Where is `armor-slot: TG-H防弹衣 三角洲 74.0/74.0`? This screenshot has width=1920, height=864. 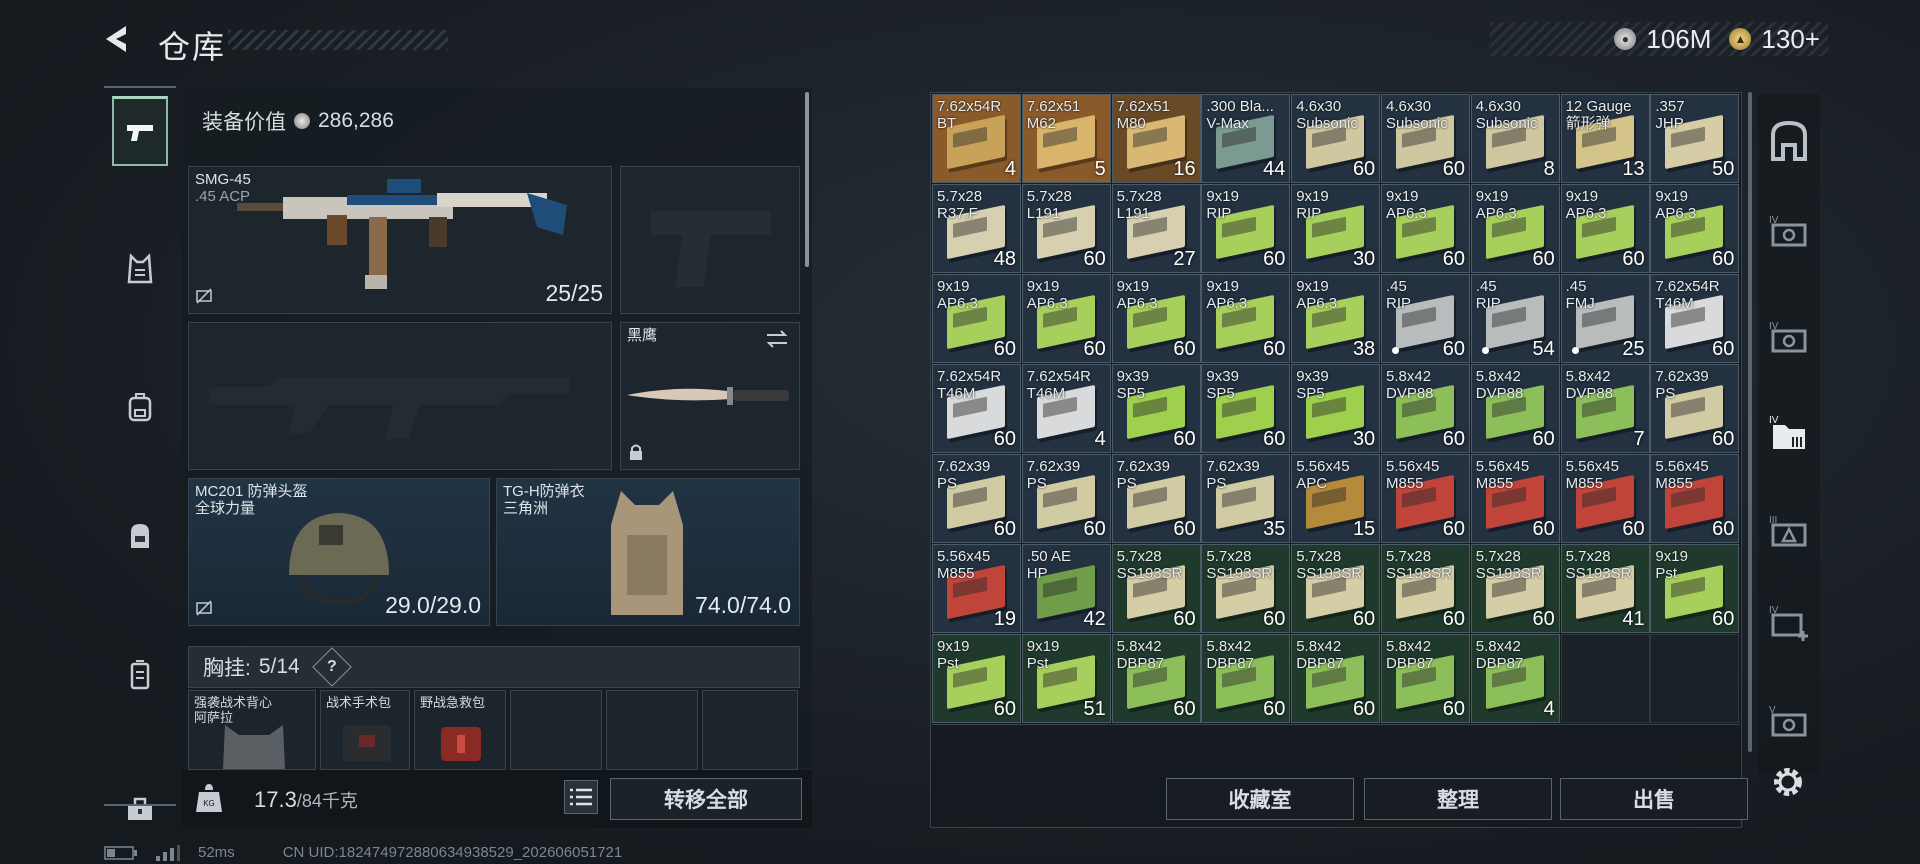
armor-slot: TG-H防弹衣 三角洲 74.0/74.0 is located at coordinates (648, 552).